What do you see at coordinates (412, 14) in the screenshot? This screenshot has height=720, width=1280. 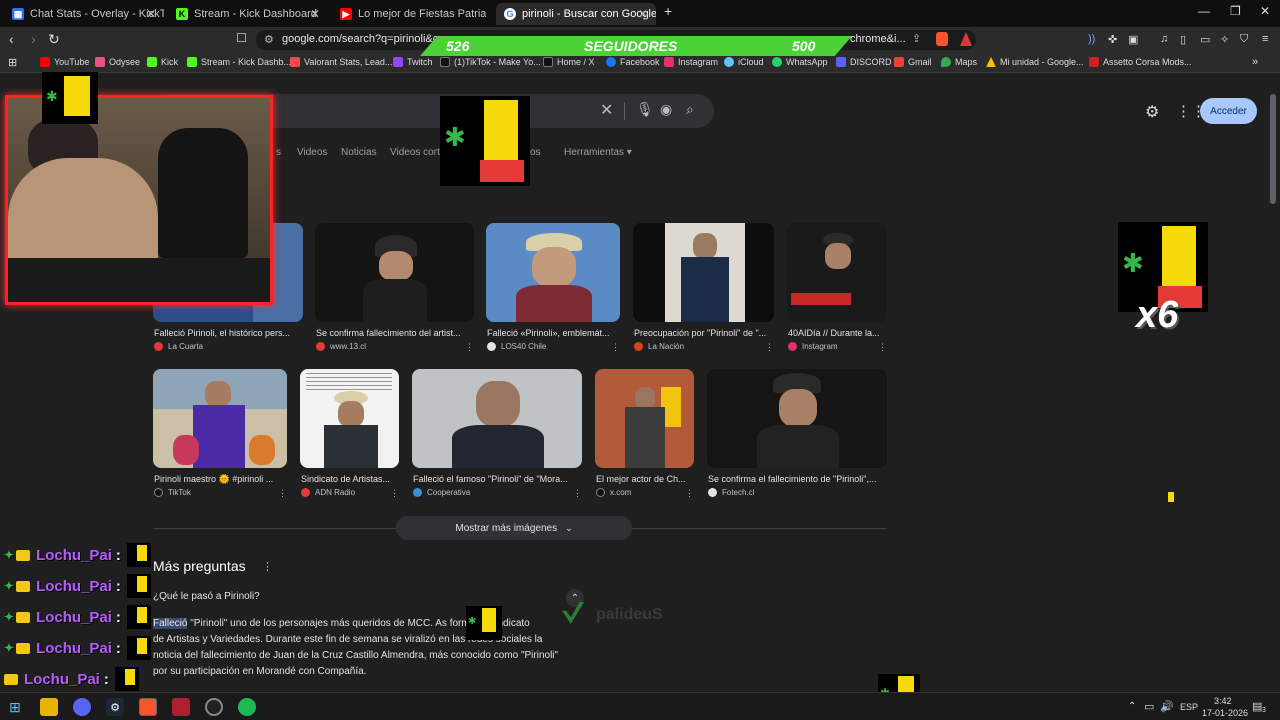 I see `tab-youtube-fiestas: ▶ Lo mejor de Fiestas Patrias - Fabio To` at bounding box center [412, 14].